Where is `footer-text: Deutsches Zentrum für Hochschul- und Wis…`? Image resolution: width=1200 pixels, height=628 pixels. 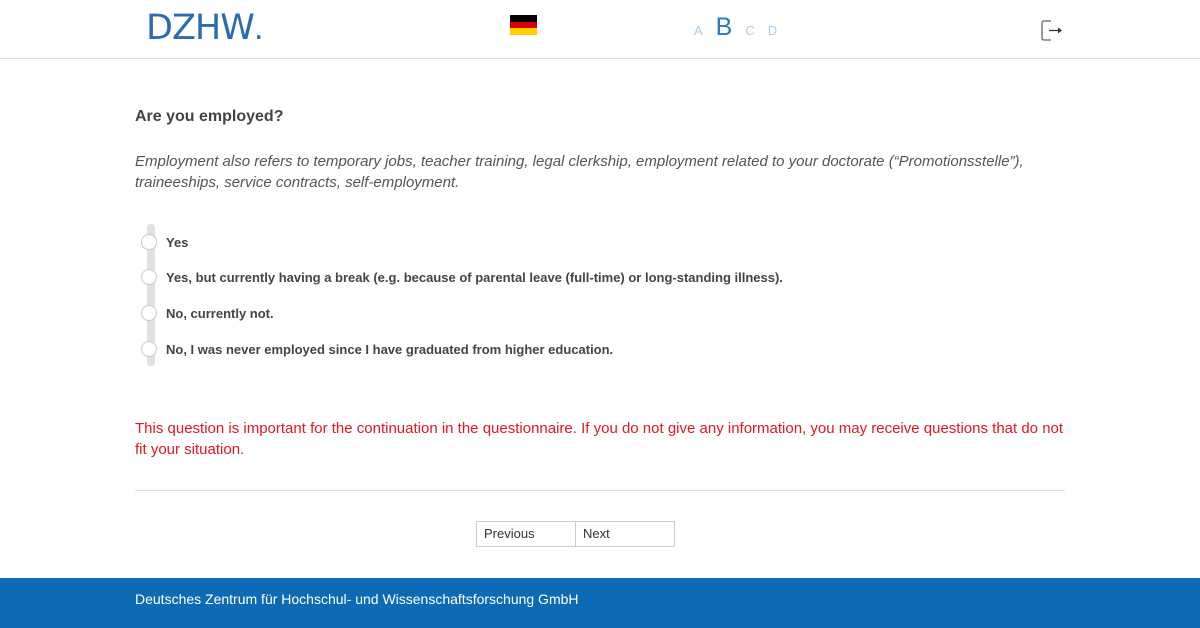
footer-text: Deutsches Zentrum für Hochschul- und Wis… is located at coordinates (357, 599).